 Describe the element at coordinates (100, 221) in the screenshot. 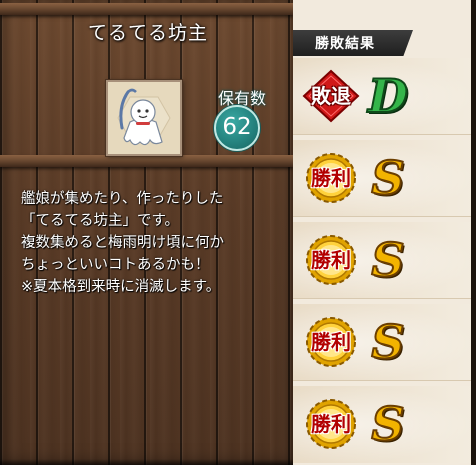

I see `description-line: 「てるてる坊主」です。` at that location.